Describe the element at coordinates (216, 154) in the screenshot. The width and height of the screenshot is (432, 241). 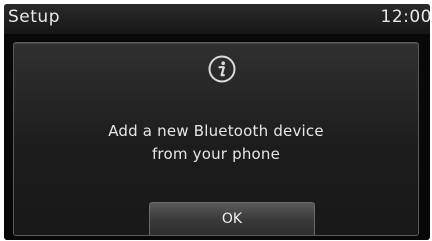
I see `message-line-2: from your phone` at that location.